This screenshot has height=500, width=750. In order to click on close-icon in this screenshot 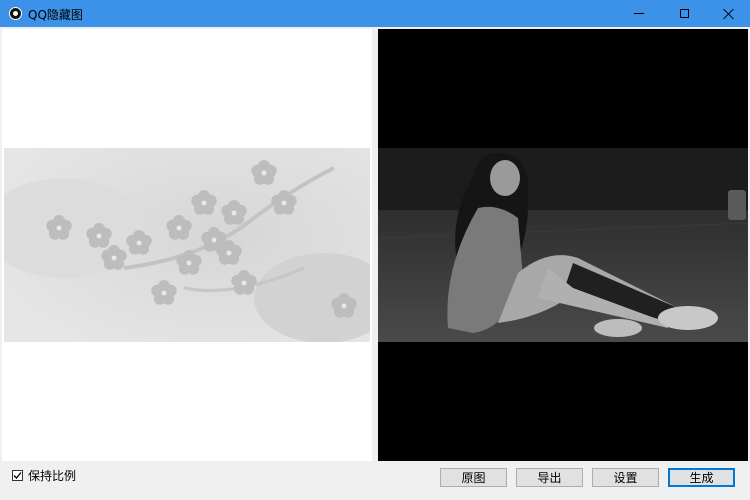, I will do `click(729, 14)`.